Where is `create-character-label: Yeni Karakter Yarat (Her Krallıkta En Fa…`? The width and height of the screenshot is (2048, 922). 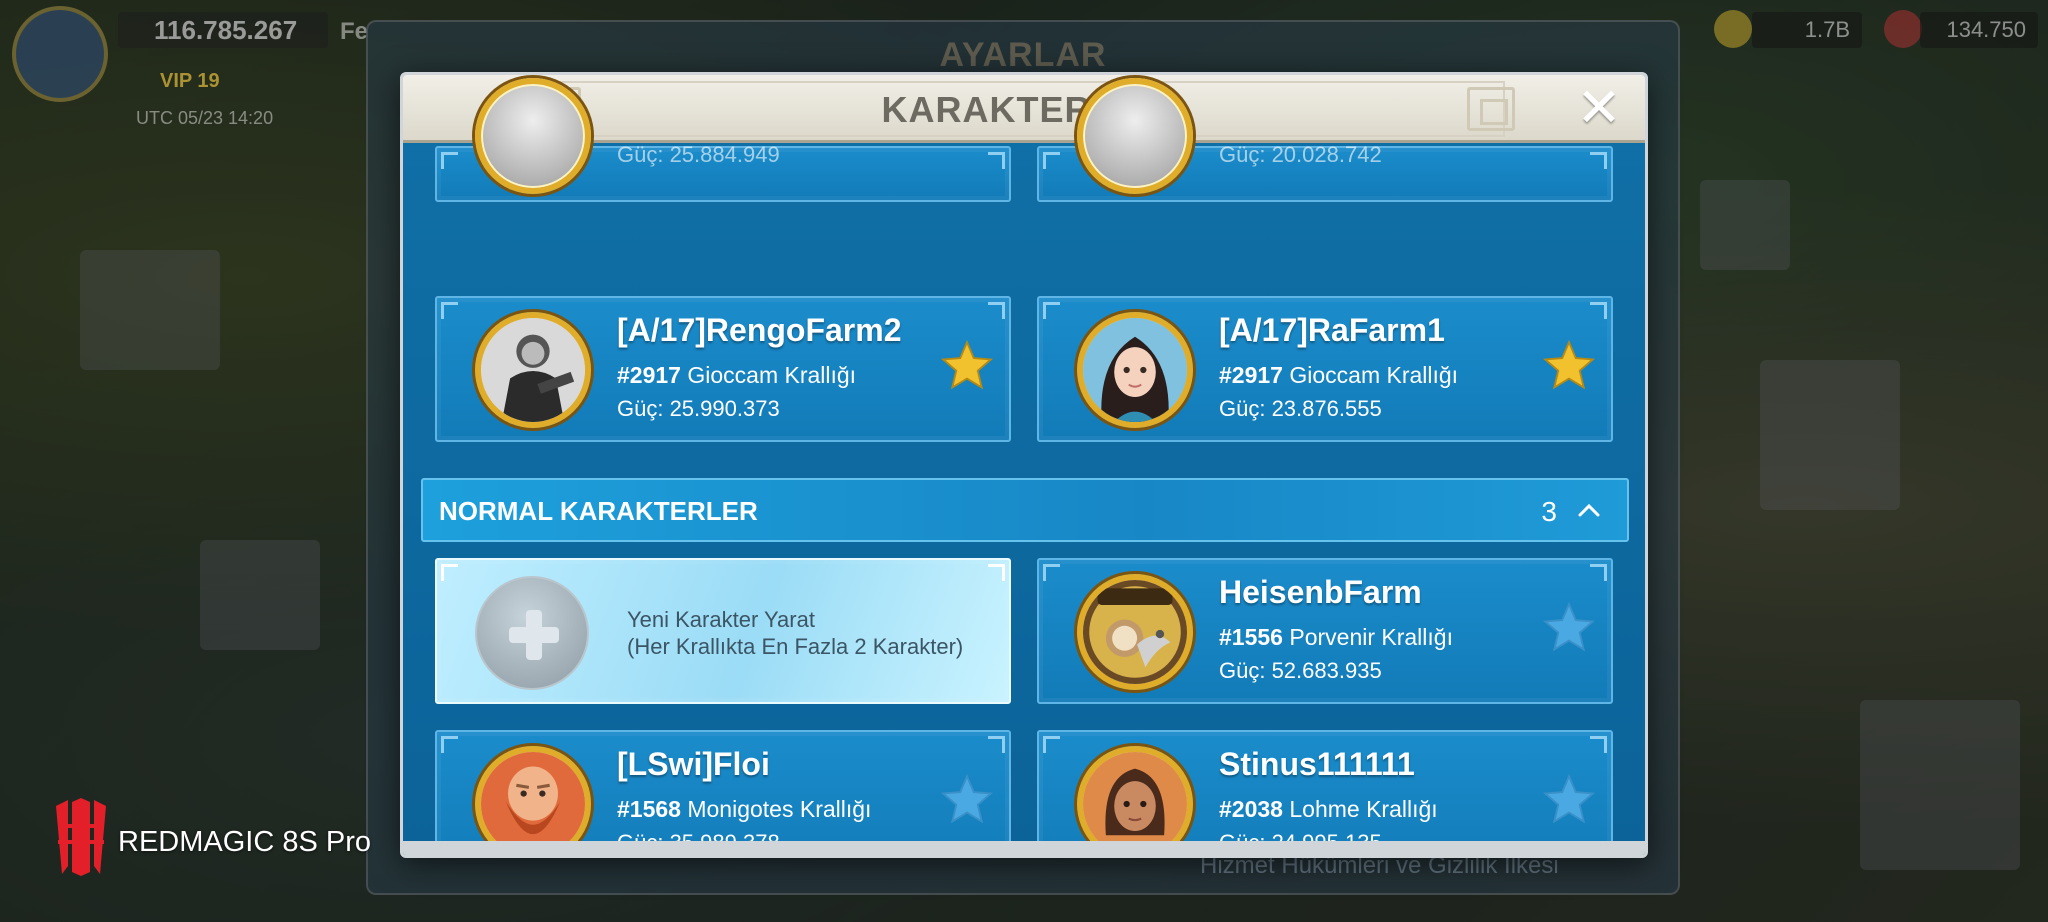
create-character-label: Yeni Karakter Yarat (Her Krallıkta En Fa… is located at coordinates (795, 633).